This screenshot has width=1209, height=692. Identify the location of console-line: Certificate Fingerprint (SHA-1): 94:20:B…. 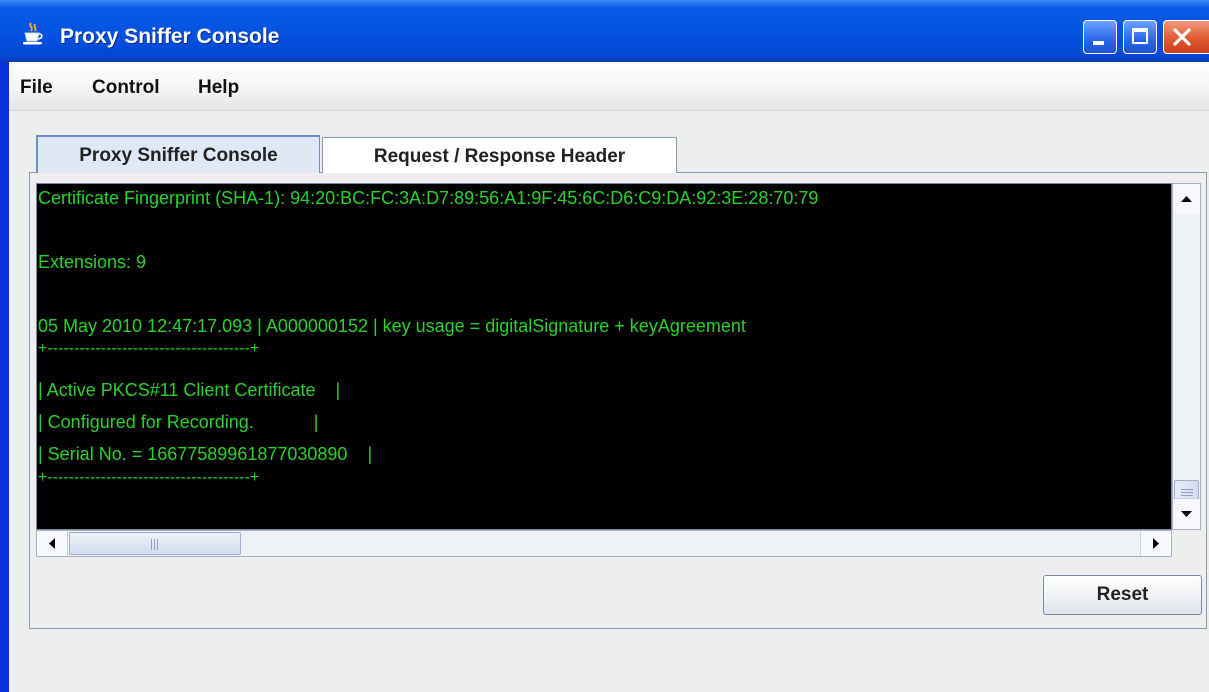
(428, 198).